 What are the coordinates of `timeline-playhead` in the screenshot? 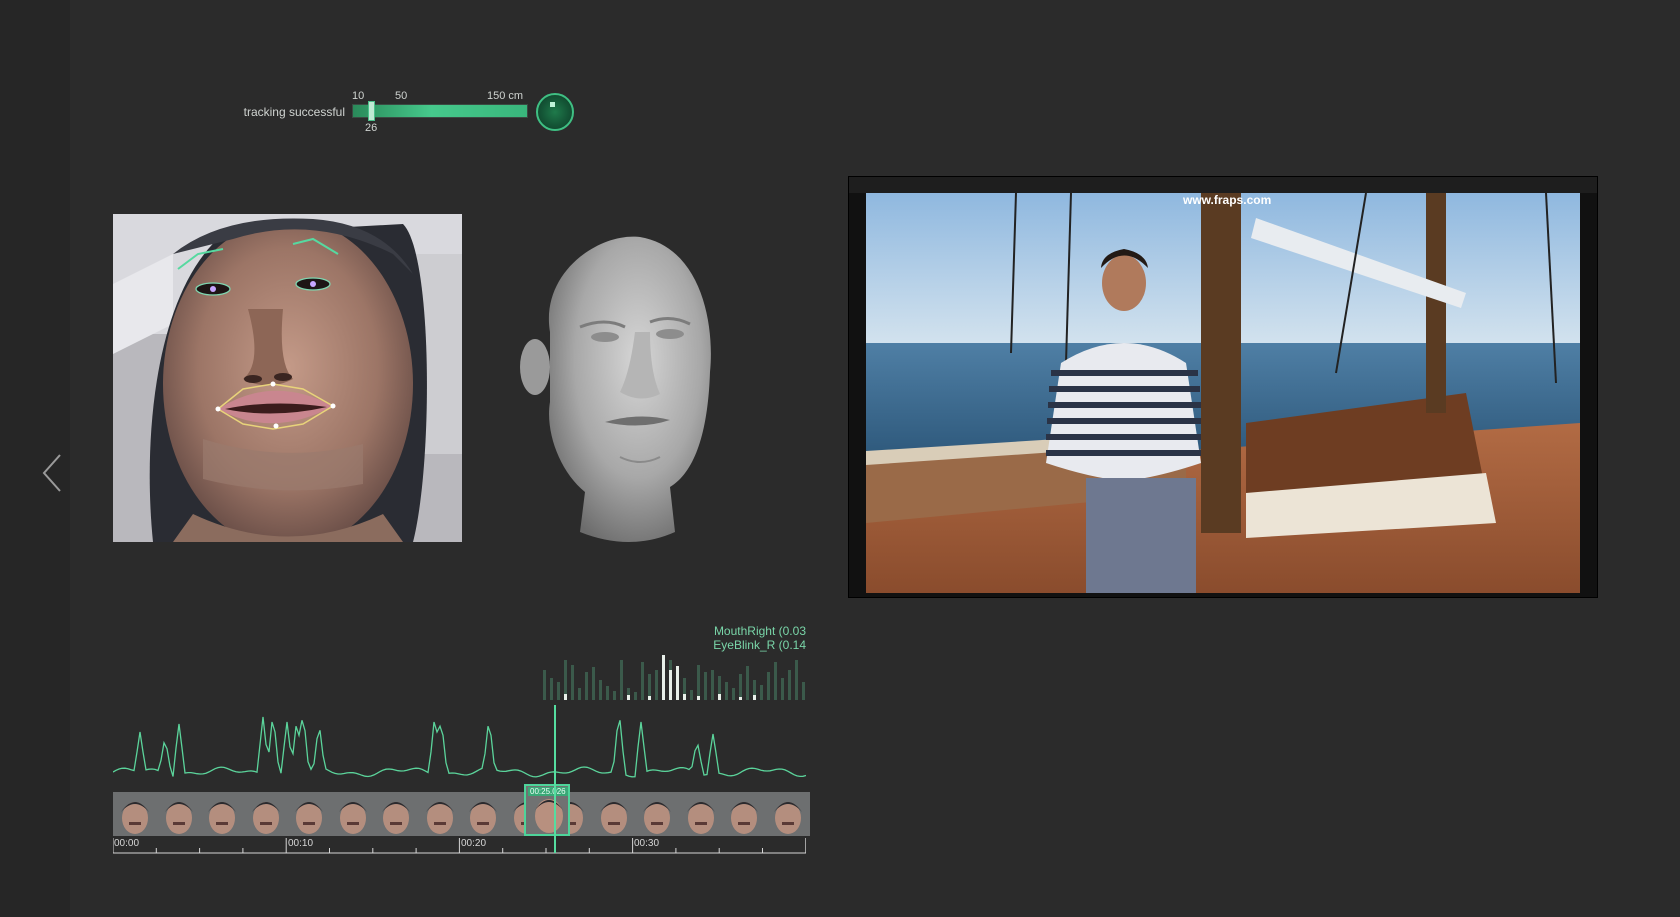 It's located at (555, 779).